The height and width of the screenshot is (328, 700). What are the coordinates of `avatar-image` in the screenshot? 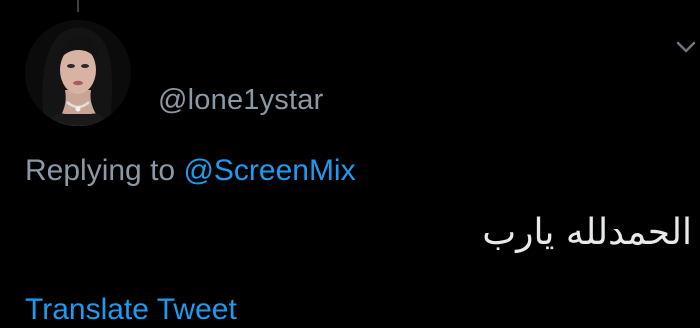 It's located at (78, 73).